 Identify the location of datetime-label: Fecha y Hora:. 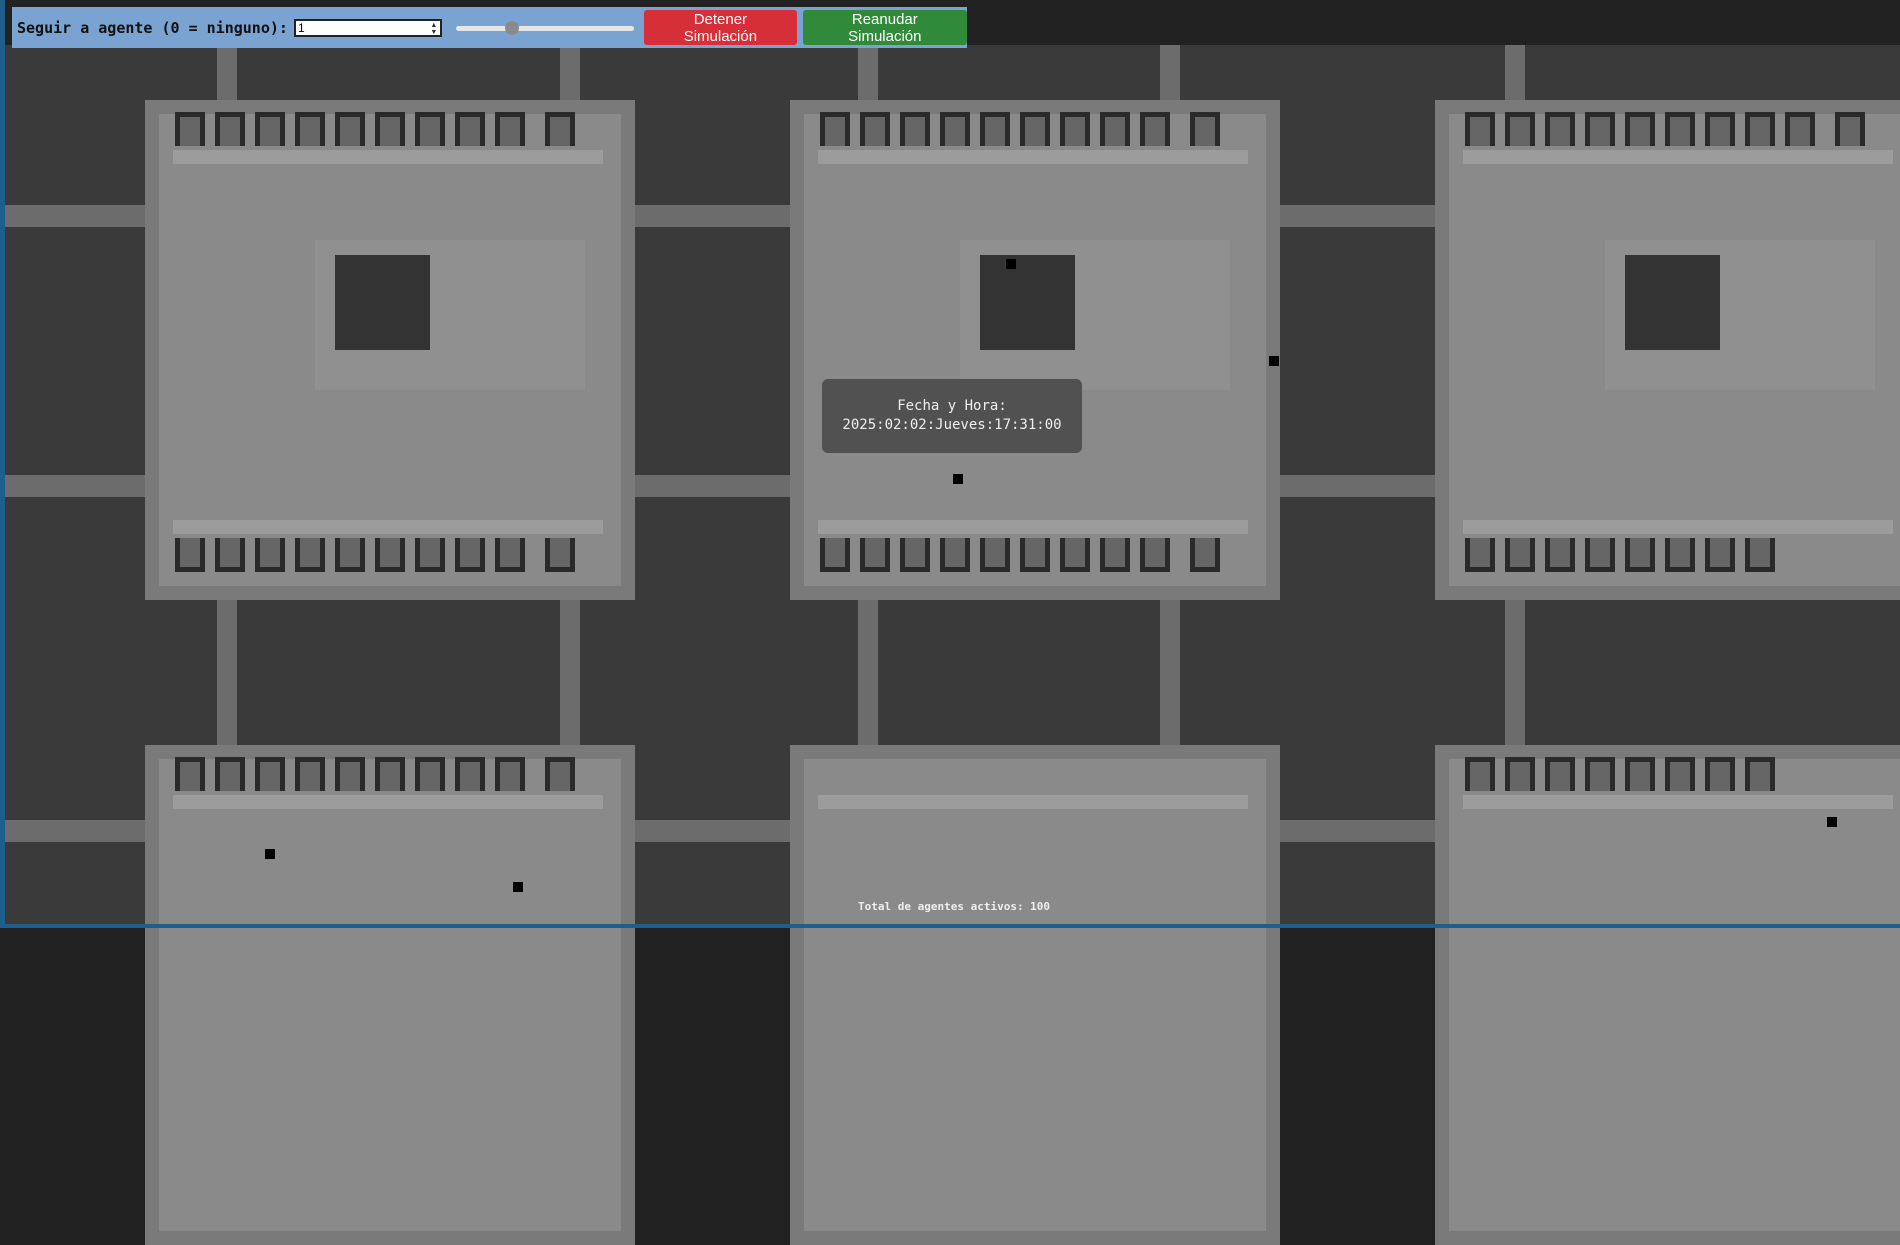
(952, 406).